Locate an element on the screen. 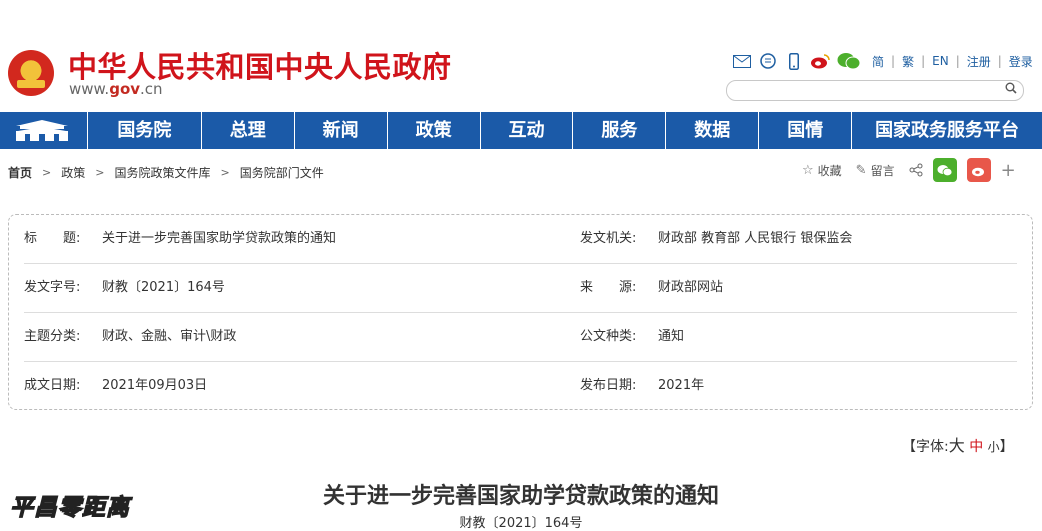 The image size is (1042, 531). nav-data: 数据 is located at coordinates (713, 130).